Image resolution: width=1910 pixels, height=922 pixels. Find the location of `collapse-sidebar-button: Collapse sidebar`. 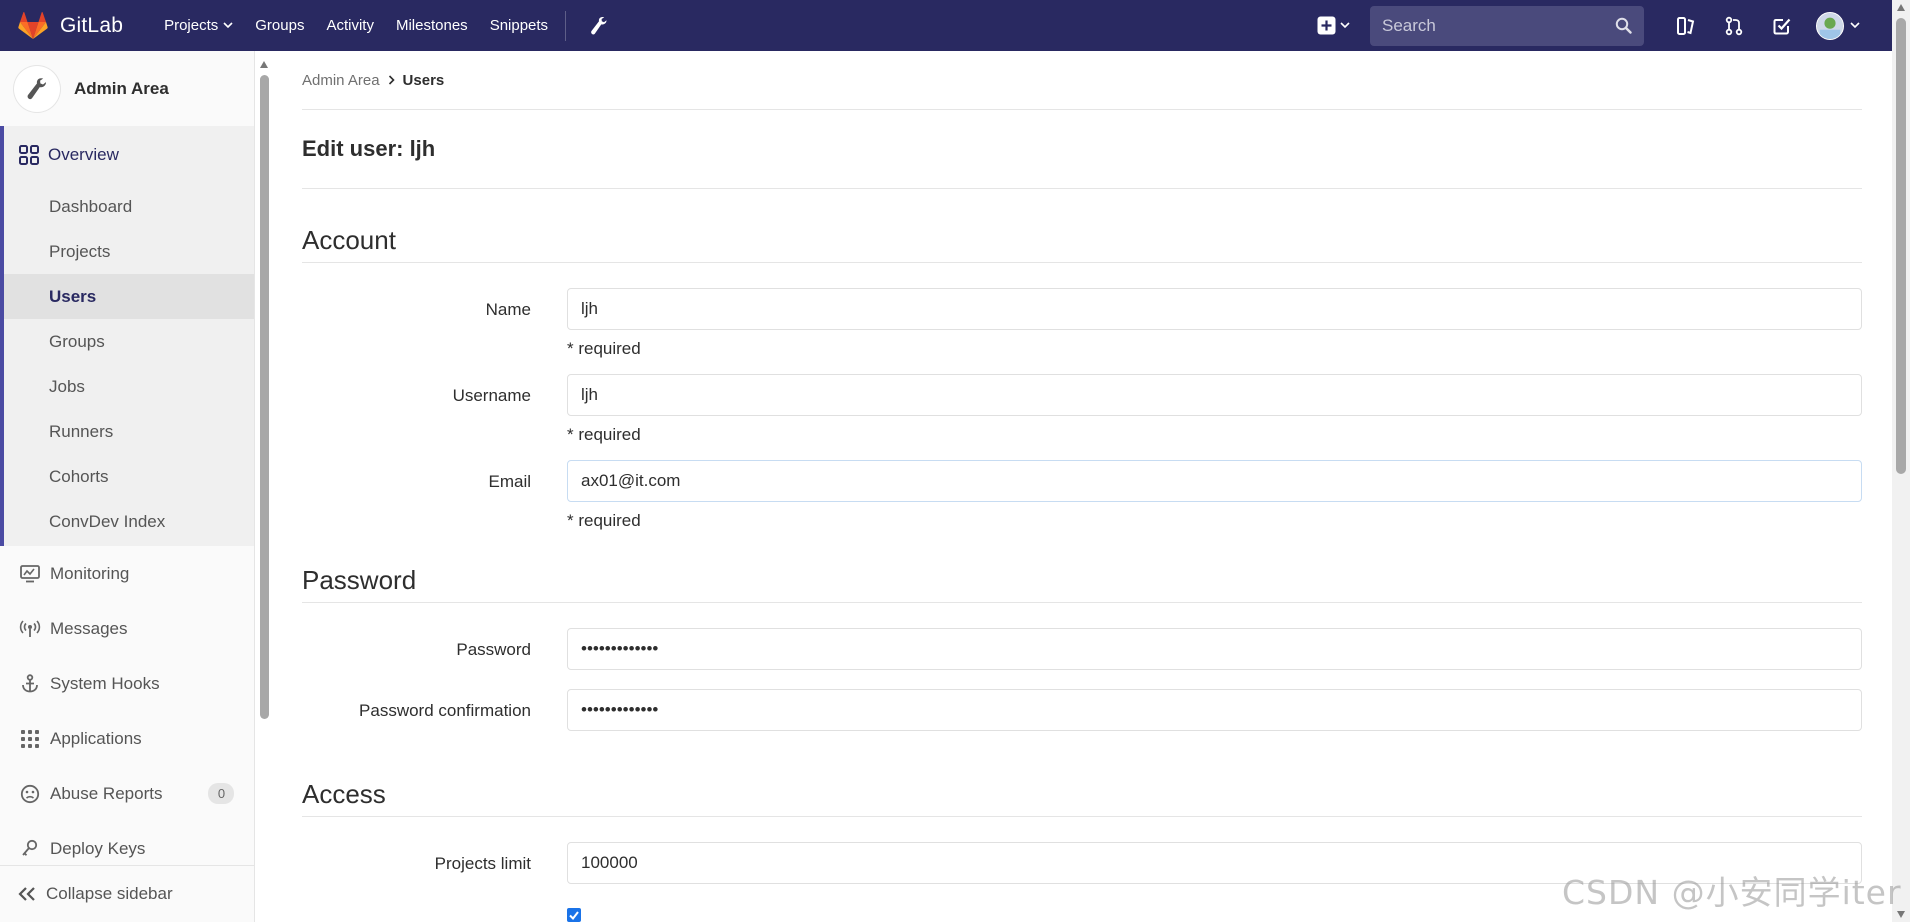

collapse-sidebar-button: Collapse sidebar is located at coordinates (127, 893).